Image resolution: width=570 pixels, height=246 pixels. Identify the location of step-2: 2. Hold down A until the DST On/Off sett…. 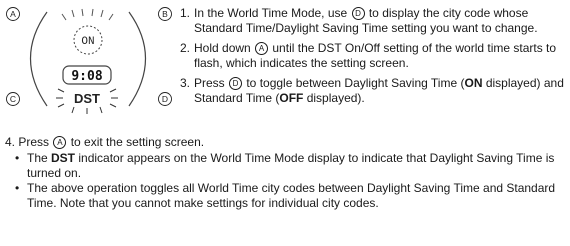
(374, 56).